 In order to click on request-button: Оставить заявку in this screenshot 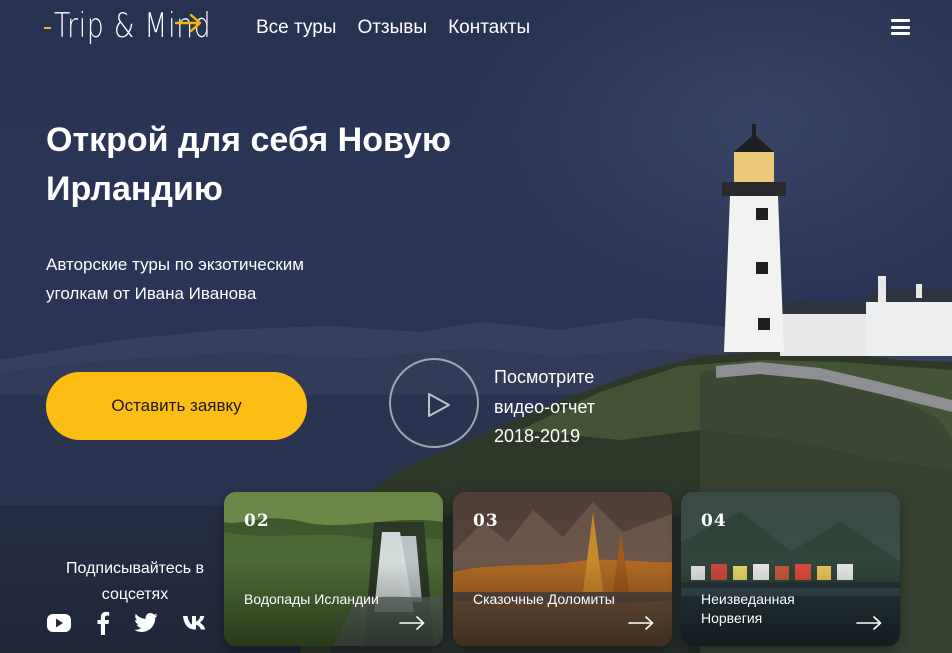, I will do `click(176, 406)`.